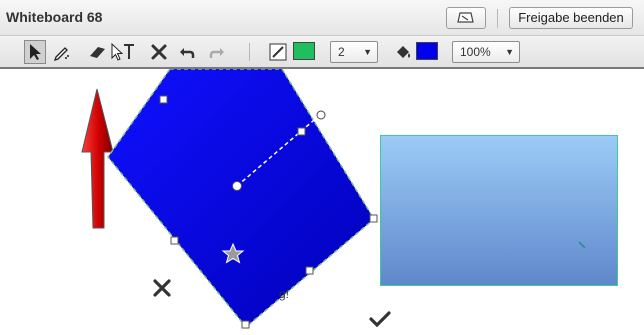  Describe the element at coordinates (427, 51) in the screenshot. I see `fill-color-swatch` at that location.